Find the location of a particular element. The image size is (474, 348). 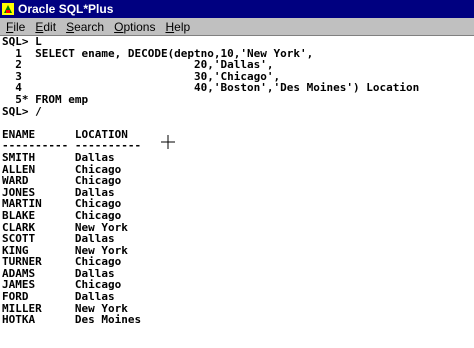

window-title: Oracle SQL*Plus is located at coordinates (66, 9).